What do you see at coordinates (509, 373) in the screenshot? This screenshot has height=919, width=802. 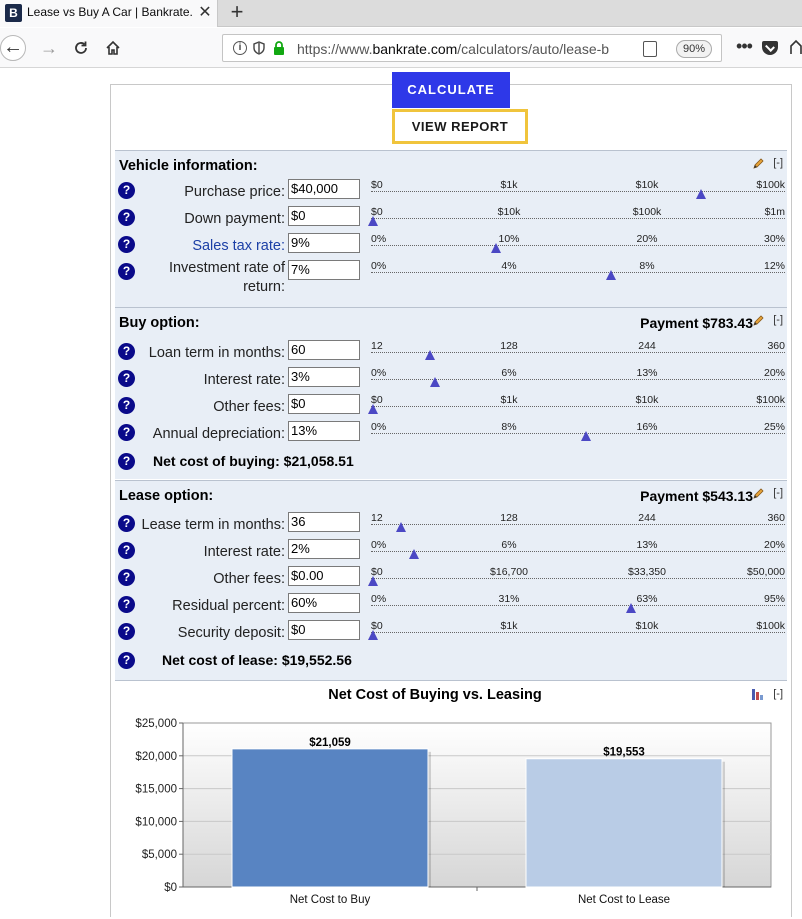 I see `slider-tick-label: 6%` at bounding box center [509, 373].